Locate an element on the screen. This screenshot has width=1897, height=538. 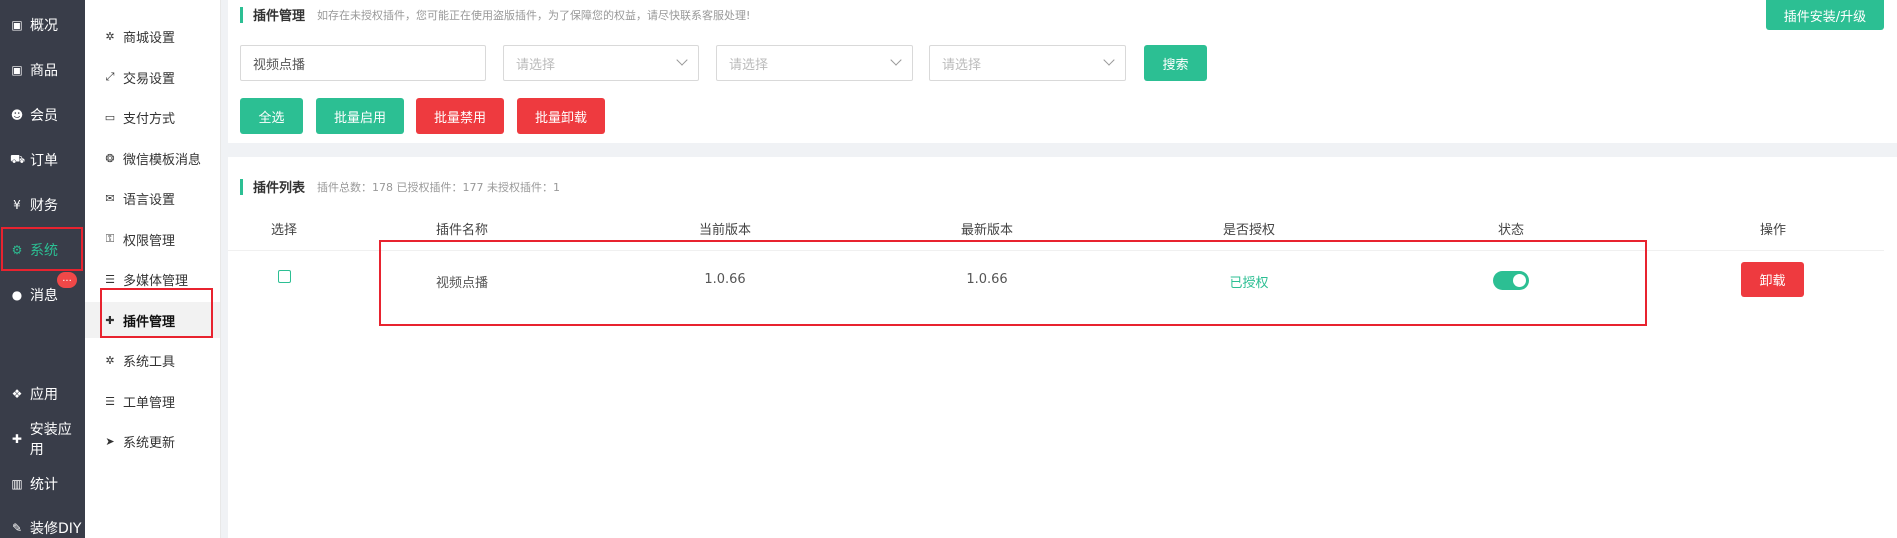
sidebar-item-label: 应用 is located at coordinates (44, 395).